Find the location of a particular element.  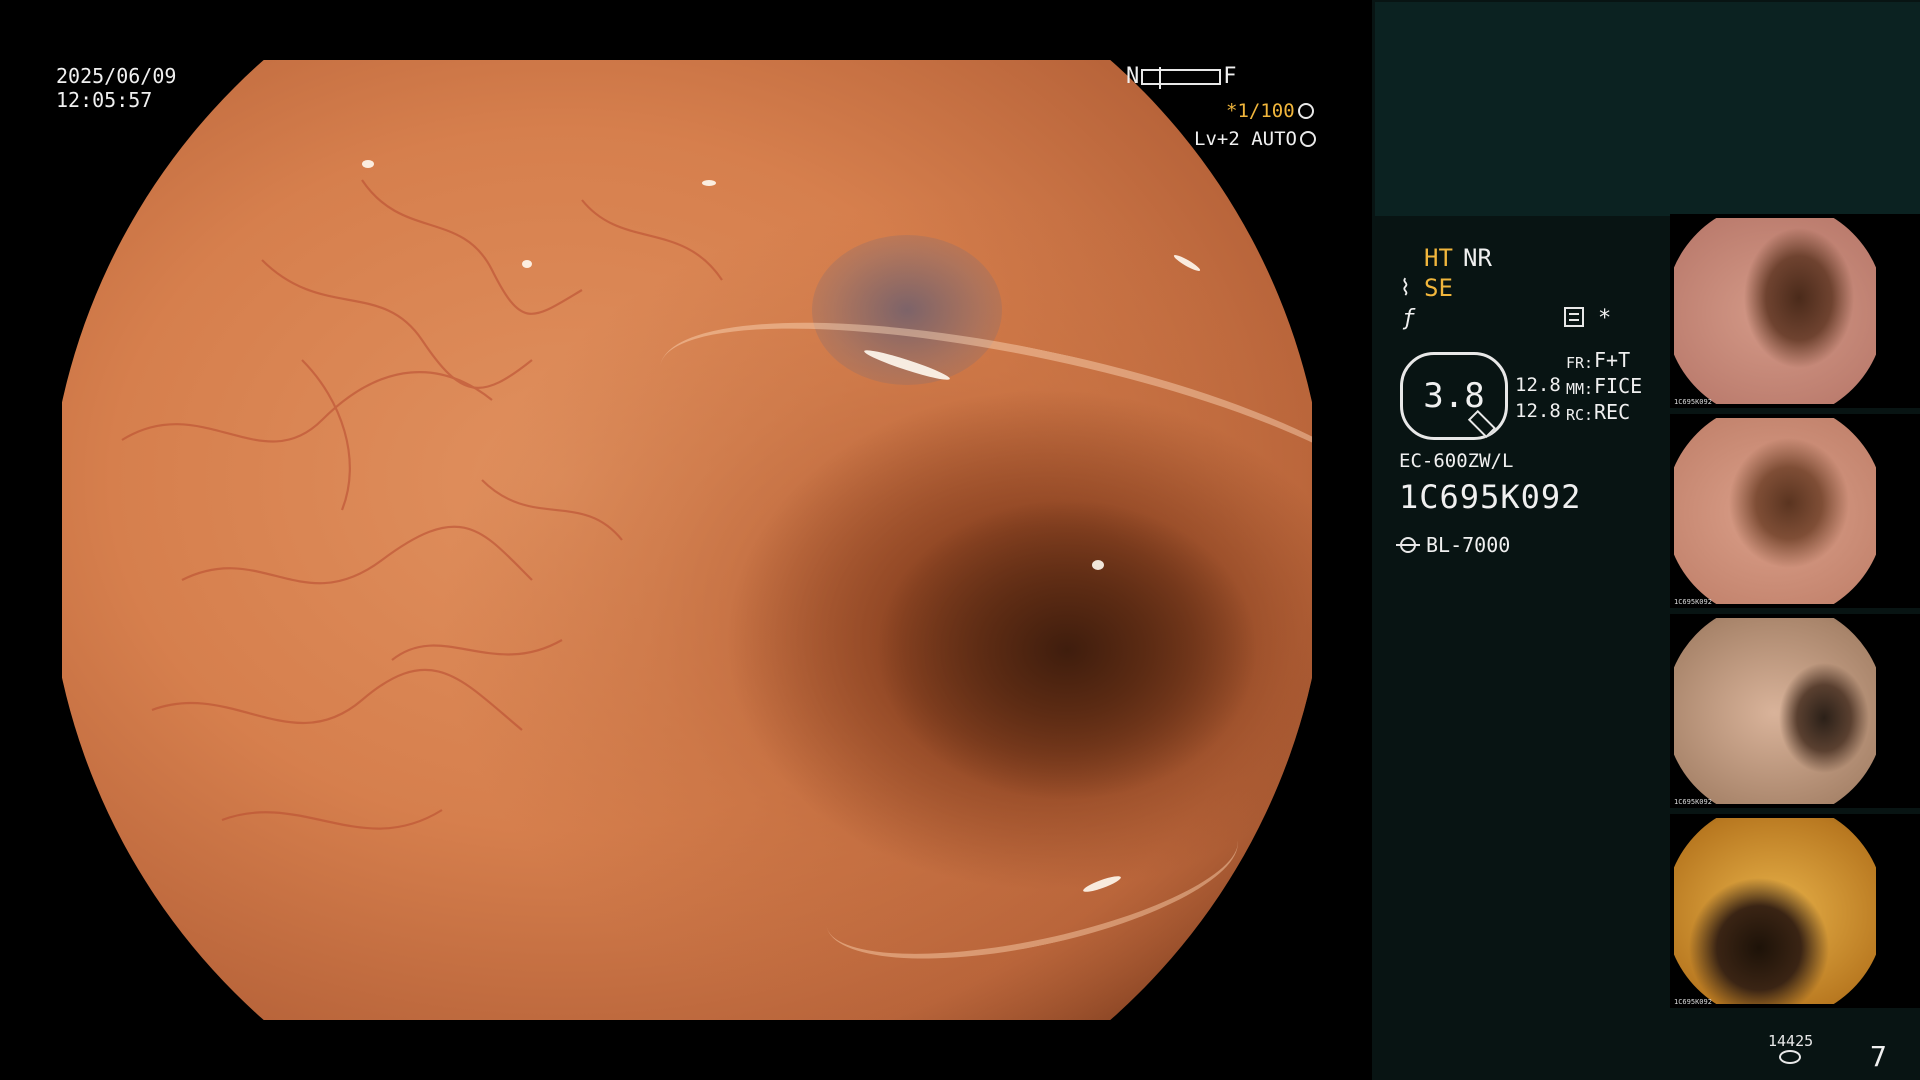

level-text: Lv+2 AUTO is located at coordinates (1245, 139).